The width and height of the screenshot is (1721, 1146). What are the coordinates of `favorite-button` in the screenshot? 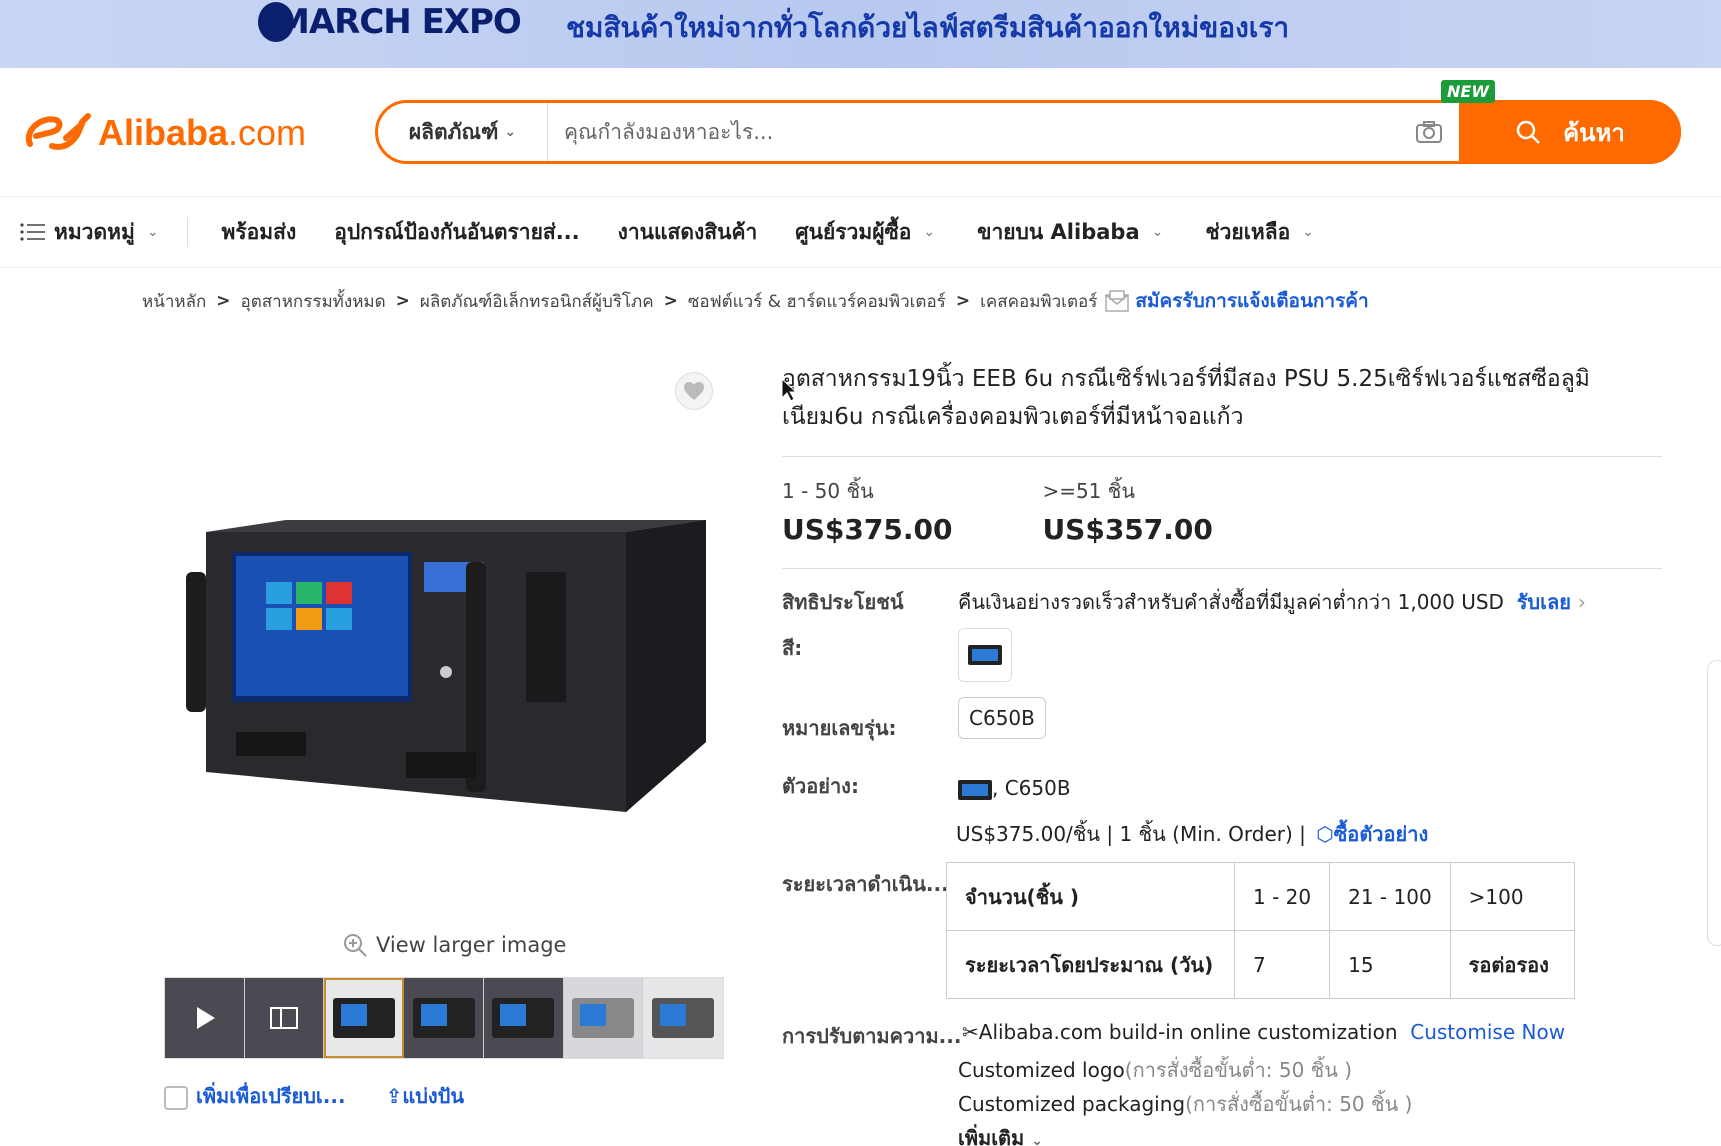 It's located at (694, 391).